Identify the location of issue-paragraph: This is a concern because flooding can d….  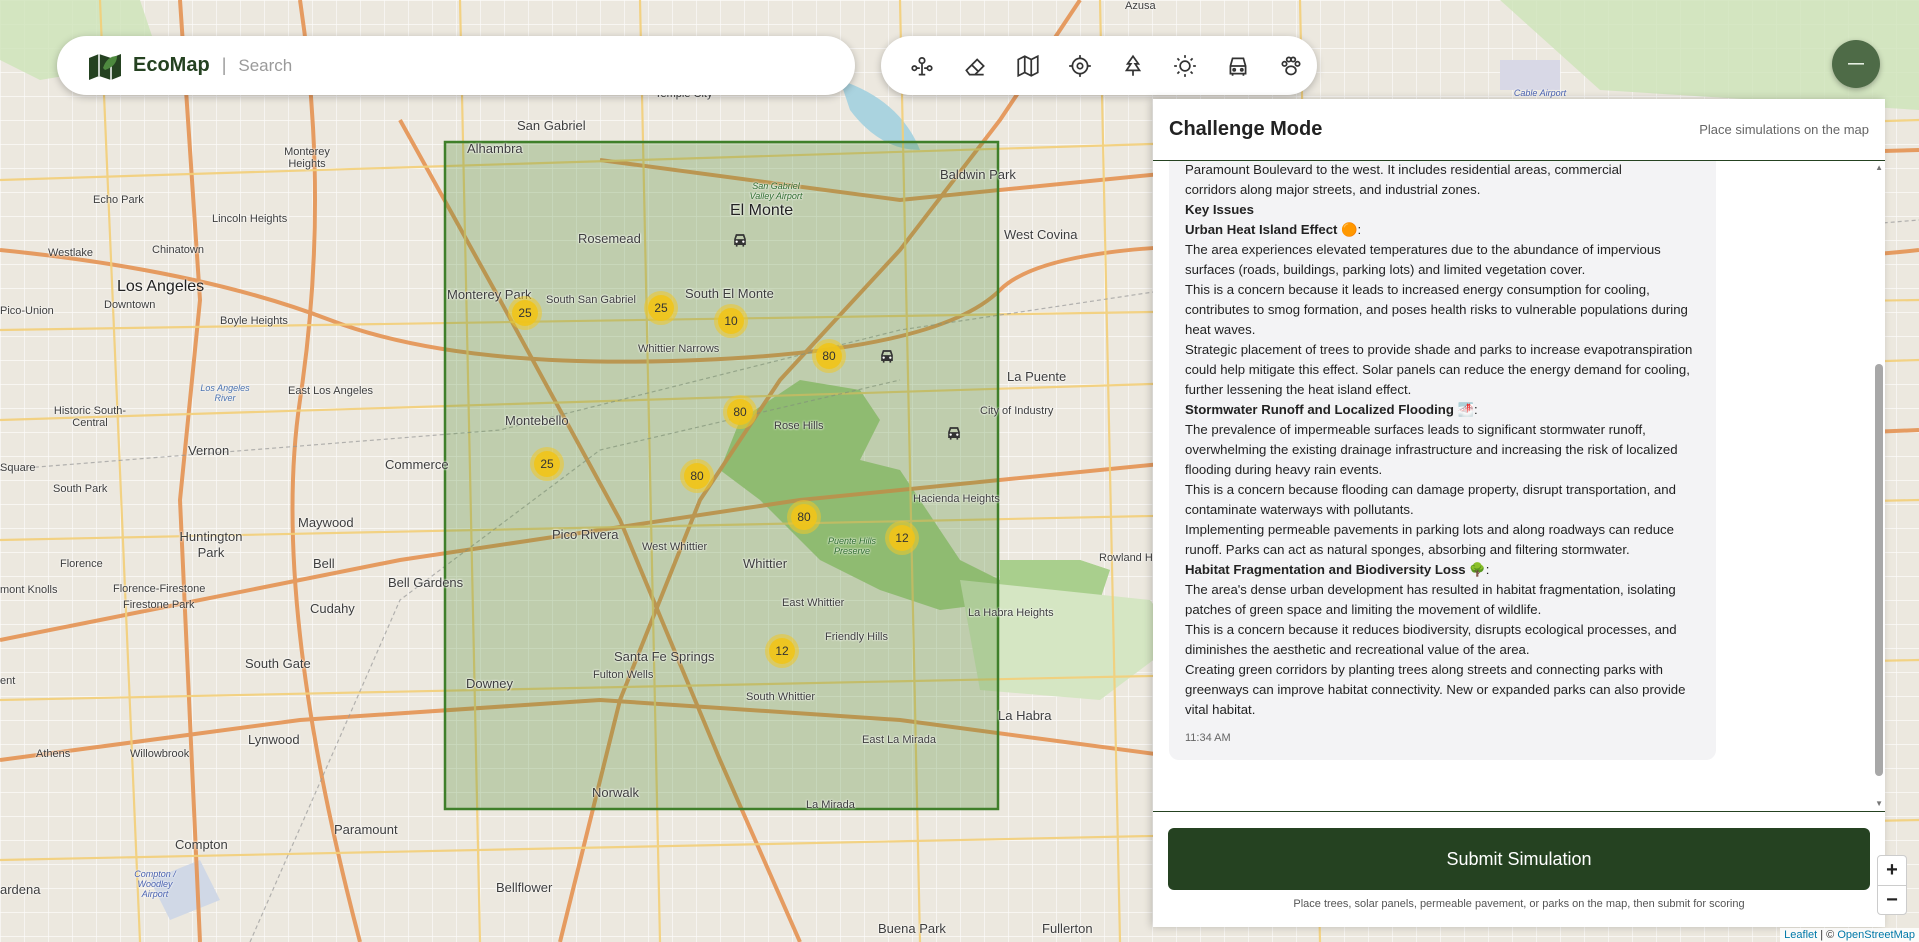
(1430, 499).